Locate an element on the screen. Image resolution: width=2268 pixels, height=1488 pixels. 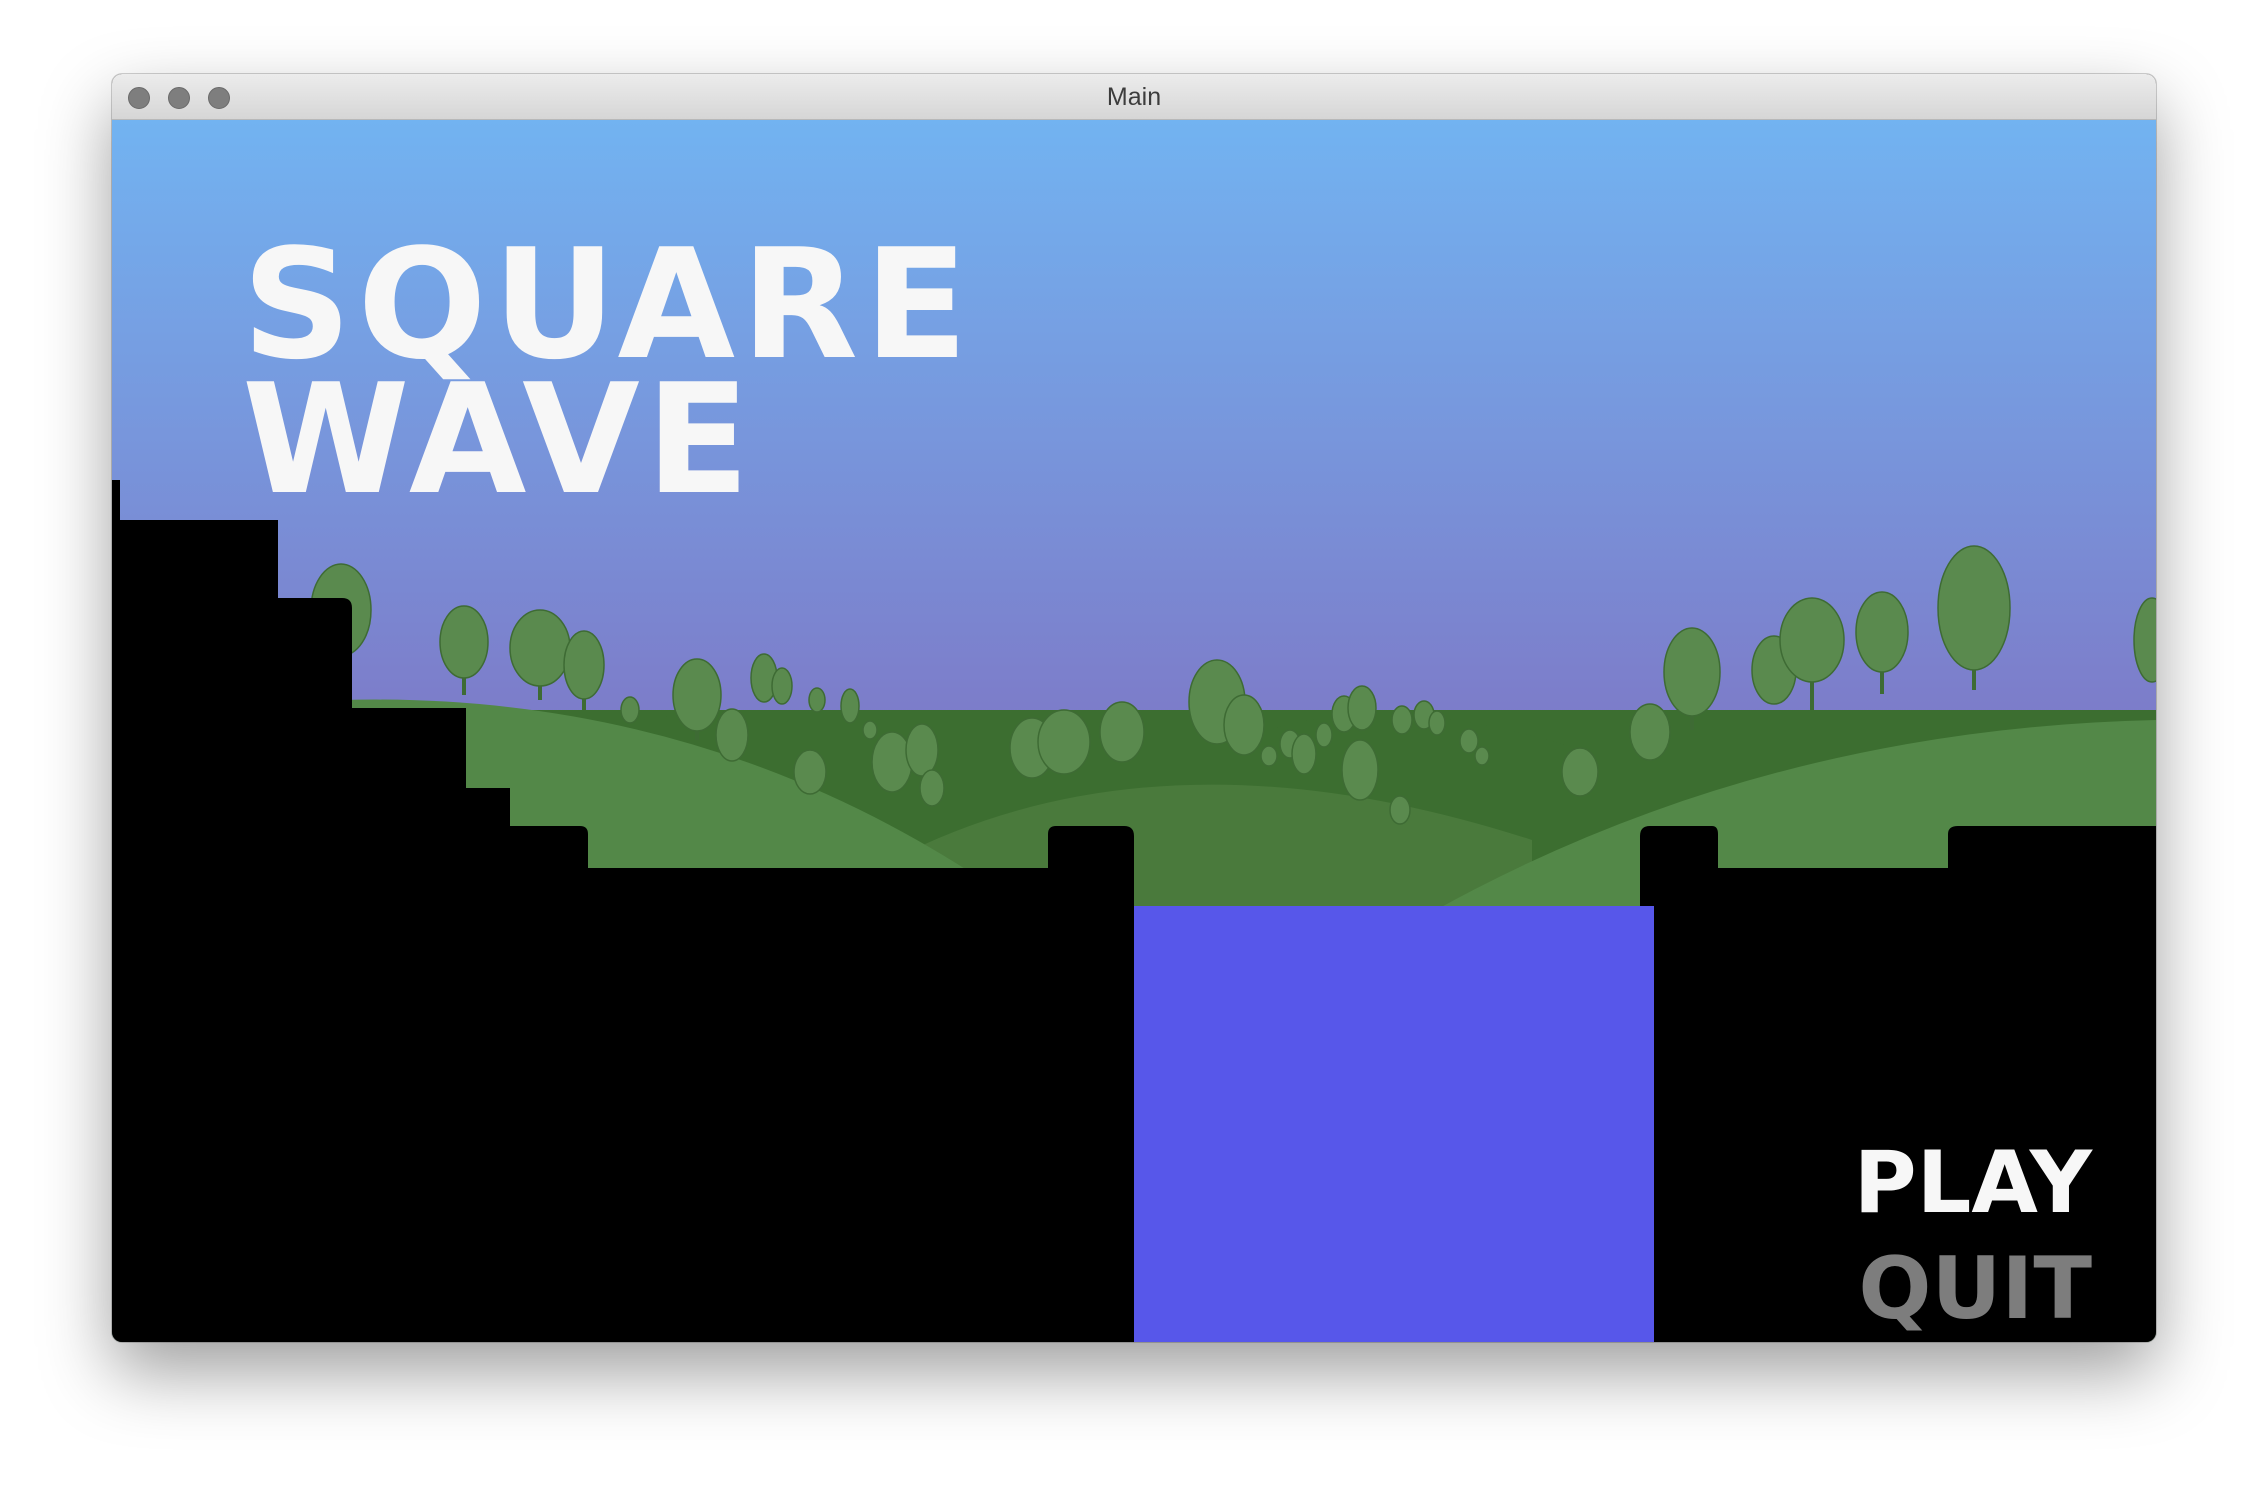
play-button: PLAY is located at coordinates (1973, 1183).